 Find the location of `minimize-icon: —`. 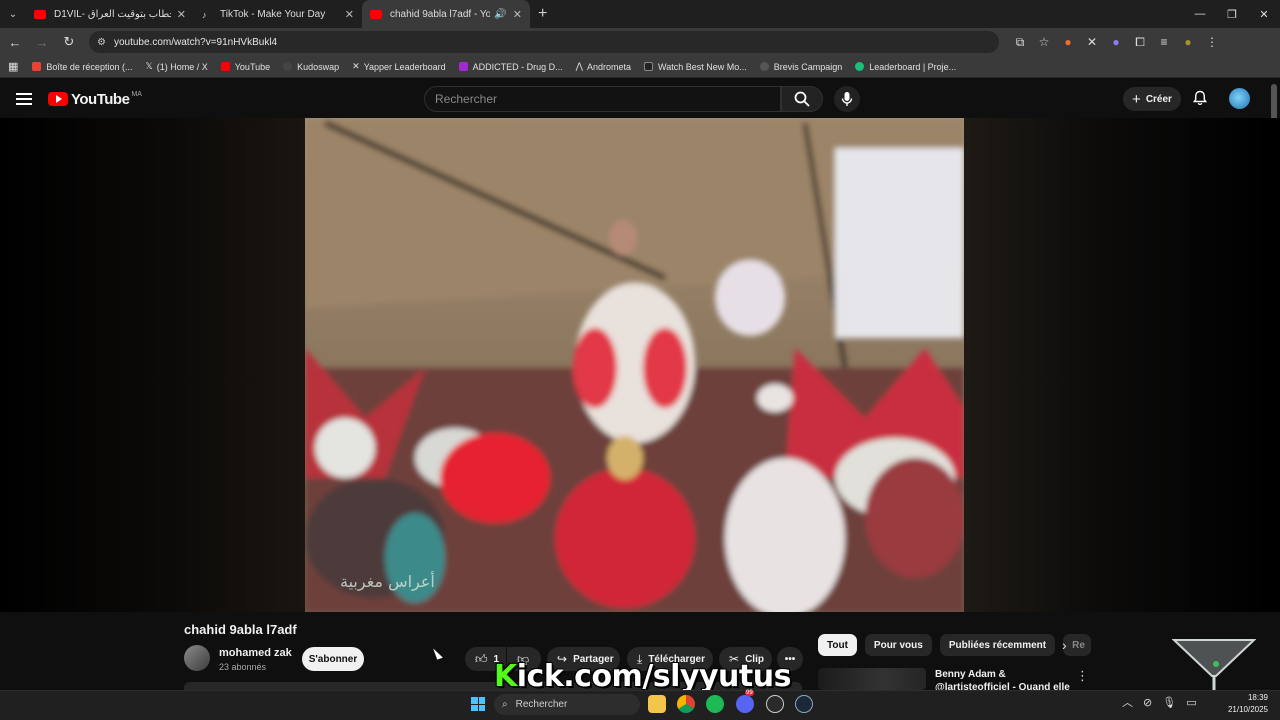

minimize-icon: — is located at coordinates (1200, 14).